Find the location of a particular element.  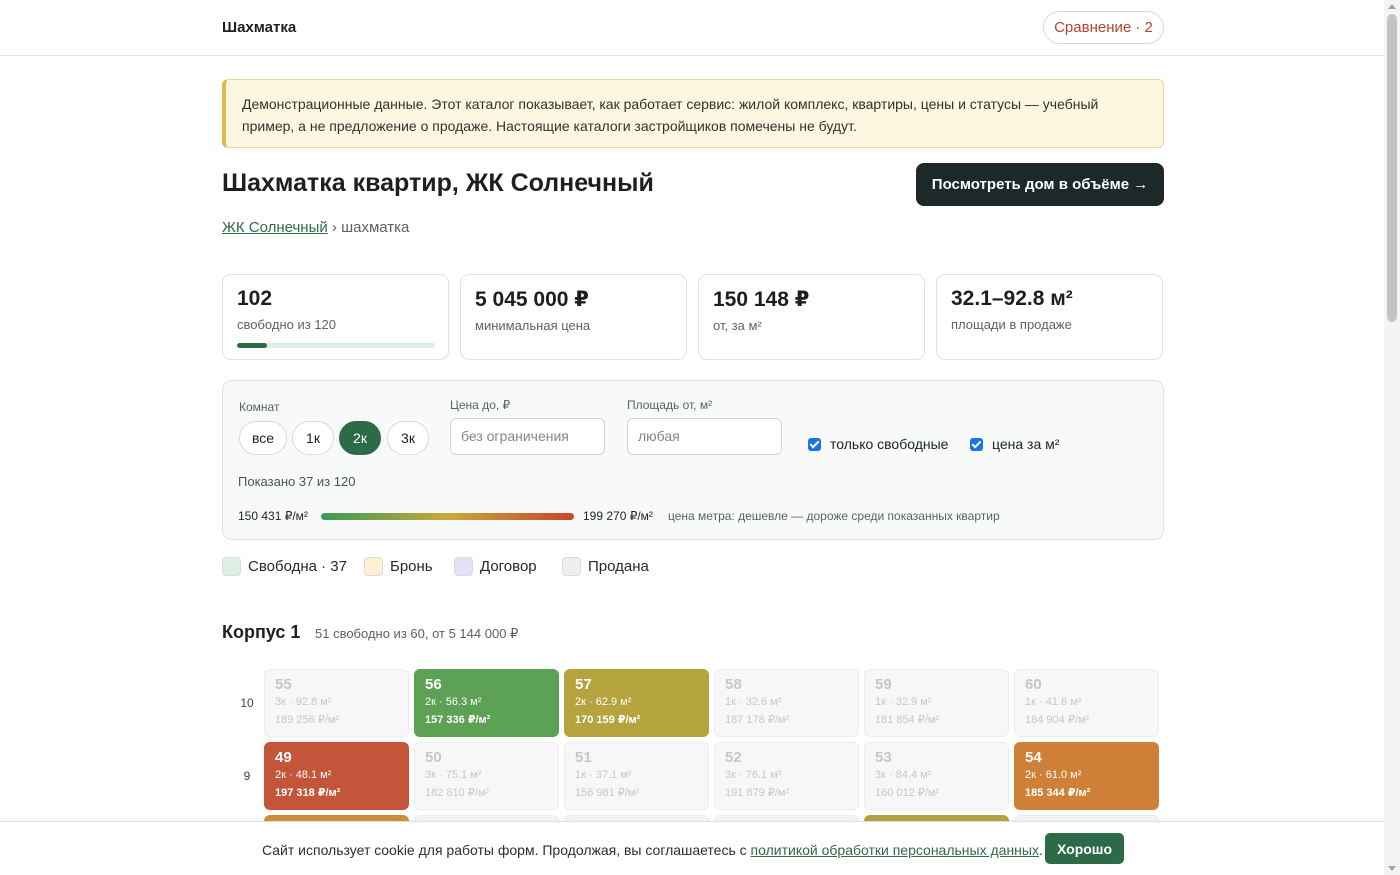

apartment-number: 57 is located at coordinates (583, 684).